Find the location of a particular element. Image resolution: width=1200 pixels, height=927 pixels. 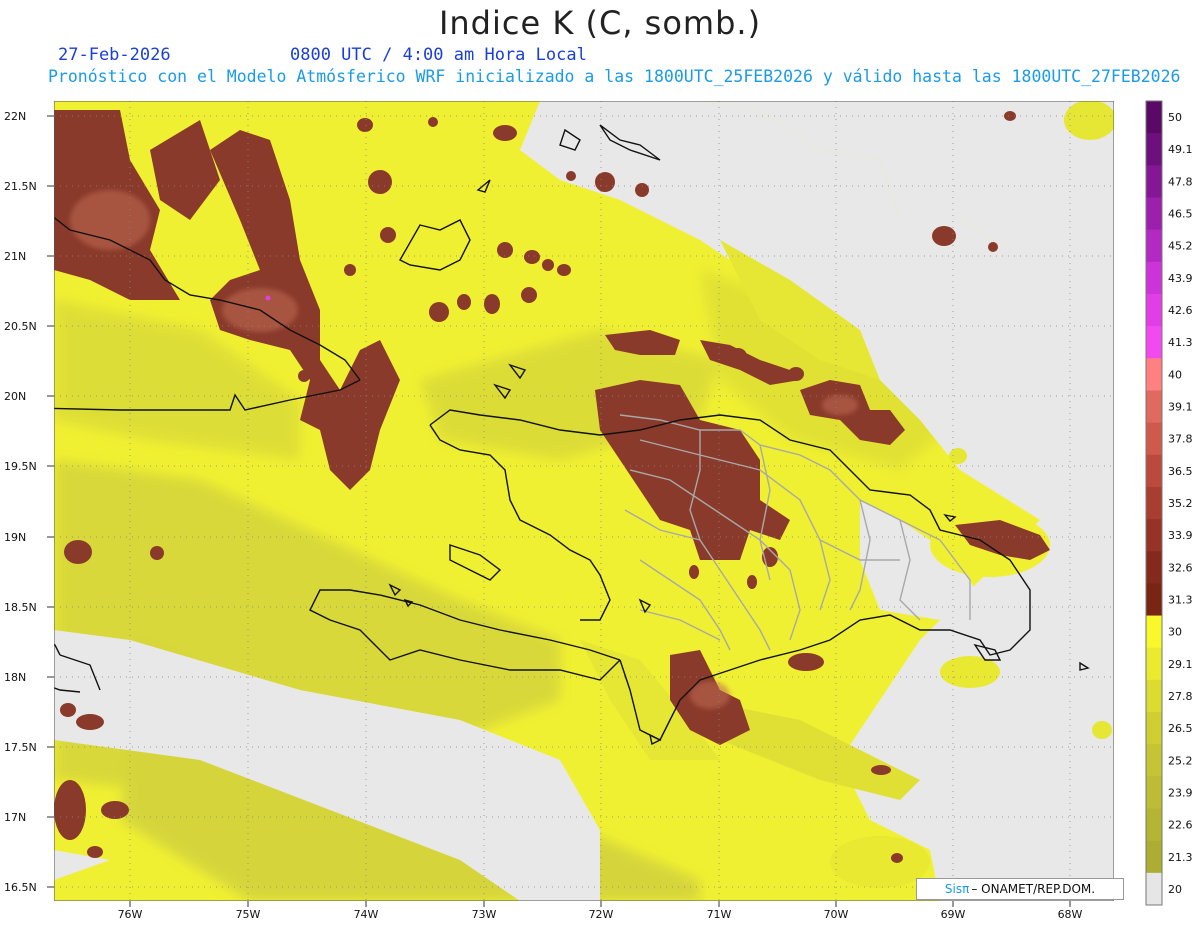

sispi-logo: Sisπ is located at coordinates (957, 889).